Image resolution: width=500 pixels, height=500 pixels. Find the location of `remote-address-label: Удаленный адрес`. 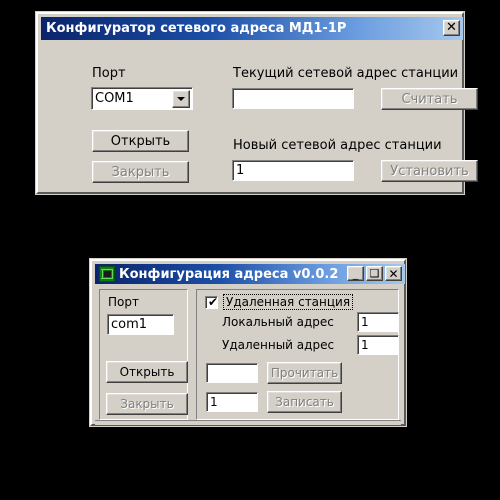

remote-address-label: Удаленный адрес is located at coordinates (278, 345).